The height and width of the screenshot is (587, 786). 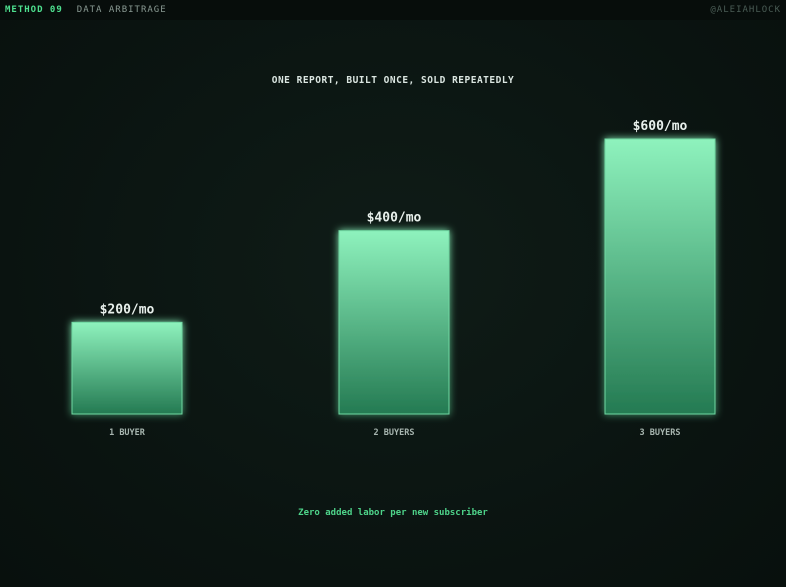 What do you see at coordinates (660, 126) in the screenshot?
I see `bar-value-label: $600/mo` at bounding box center [660, 126].